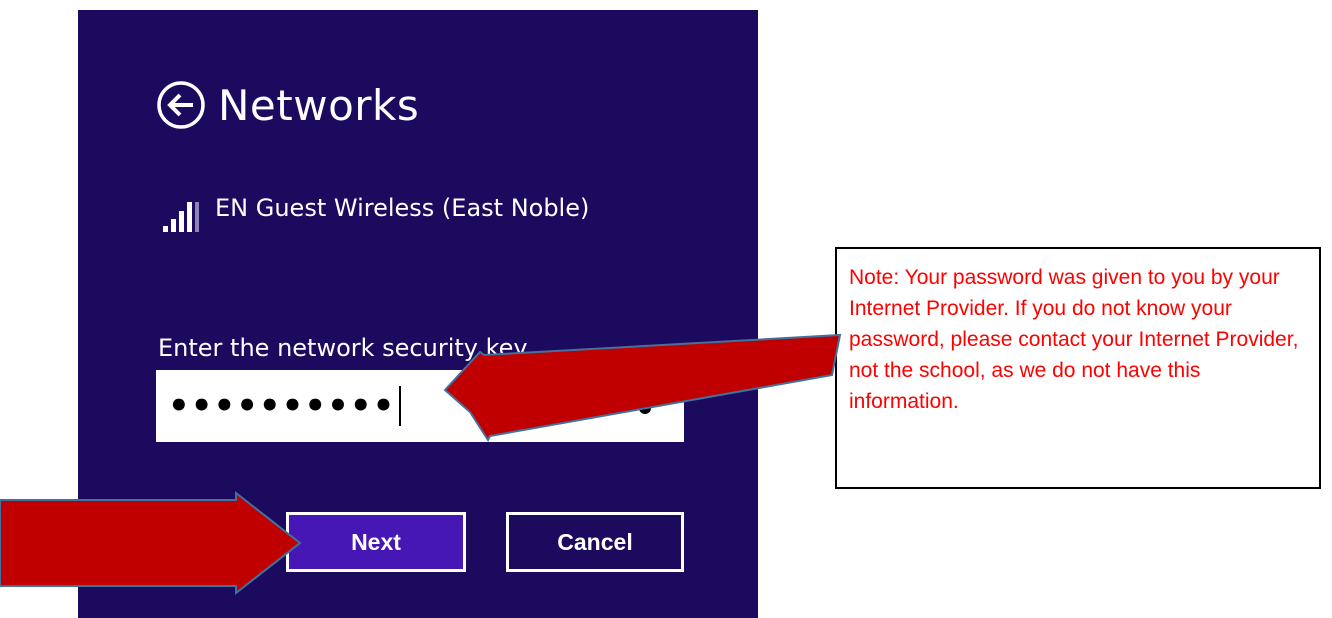 The height and width of the screenshot is (618, 1332). I want to click on reveal-password-eye-icon, so click(645, 406).